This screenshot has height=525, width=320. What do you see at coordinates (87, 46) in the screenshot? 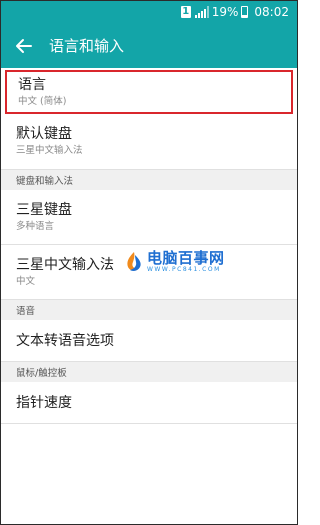
I see `page-title: 语言和输入` at bounding box center [87, 46].